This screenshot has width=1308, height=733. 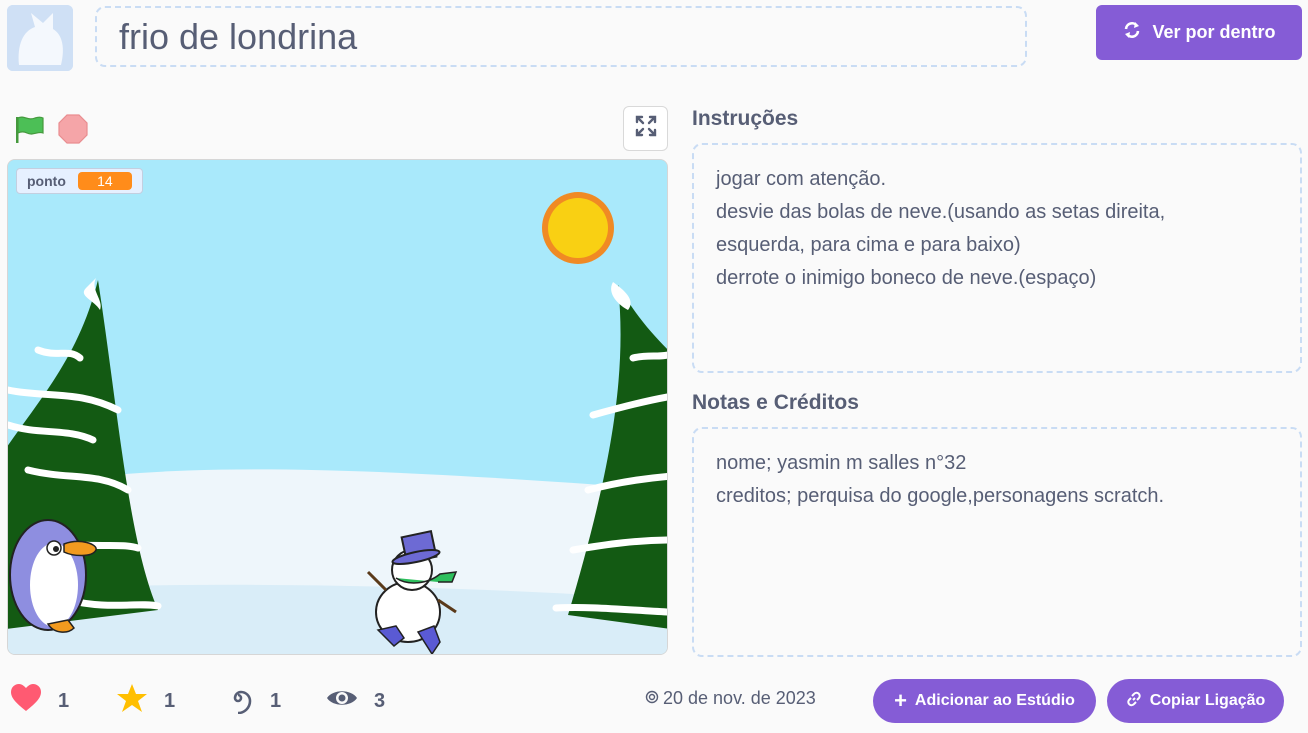 What do you see at coordinates (578, 228) in the screenshot?
I see `sun-sprite` at bounding box center [578, 228].